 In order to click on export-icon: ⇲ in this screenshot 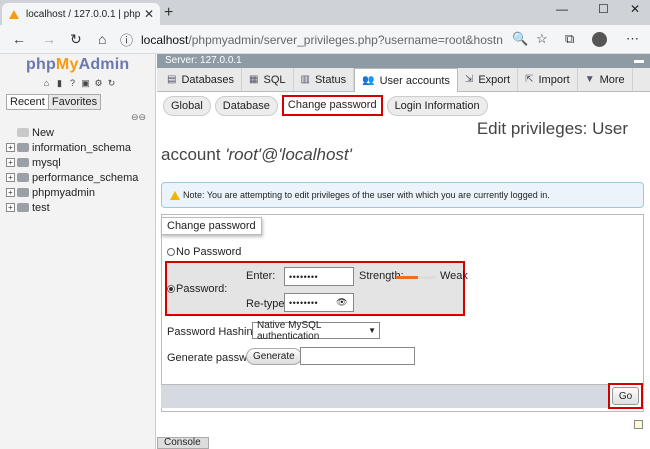, I will do `click(469, 79)`.